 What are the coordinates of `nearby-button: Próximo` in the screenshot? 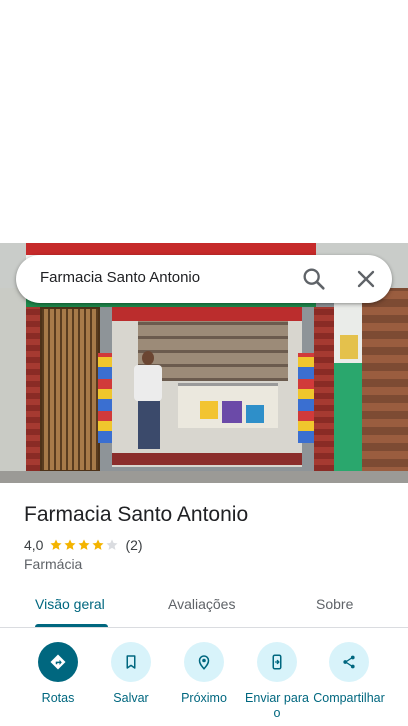 It's located at (204, 674).